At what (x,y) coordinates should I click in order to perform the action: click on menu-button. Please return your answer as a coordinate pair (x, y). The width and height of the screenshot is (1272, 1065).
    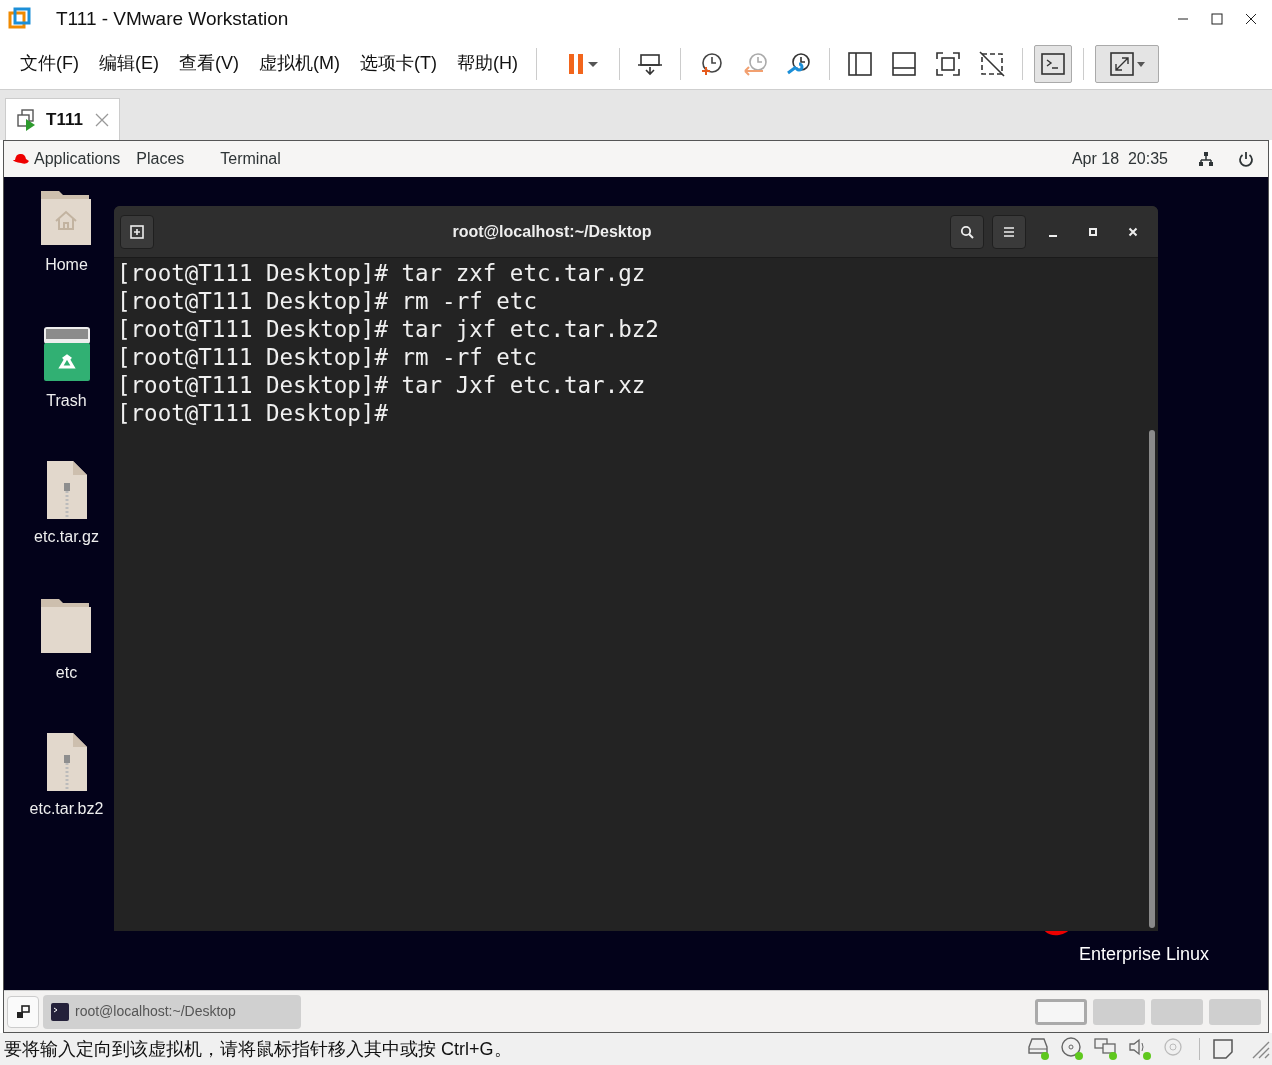
    Looking at the image, I should click on (1009, 231).